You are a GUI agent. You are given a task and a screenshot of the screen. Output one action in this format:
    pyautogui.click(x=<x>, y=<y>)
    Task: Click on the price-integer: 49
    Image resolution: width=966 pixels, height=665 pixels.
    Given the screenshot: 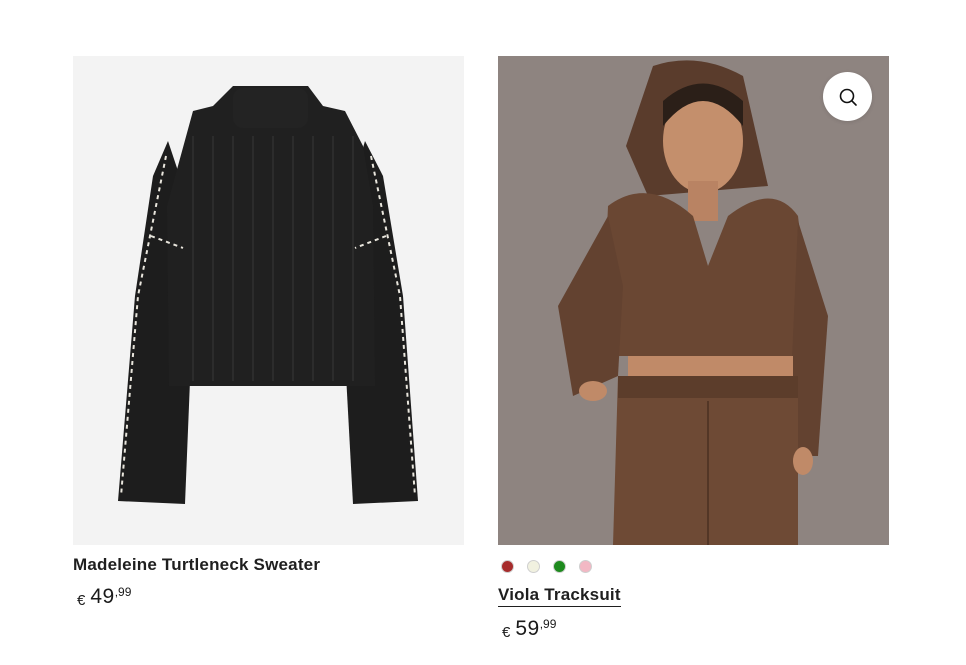 What is the action you would take?
    pyautogui.click(x=102, y=596)
    